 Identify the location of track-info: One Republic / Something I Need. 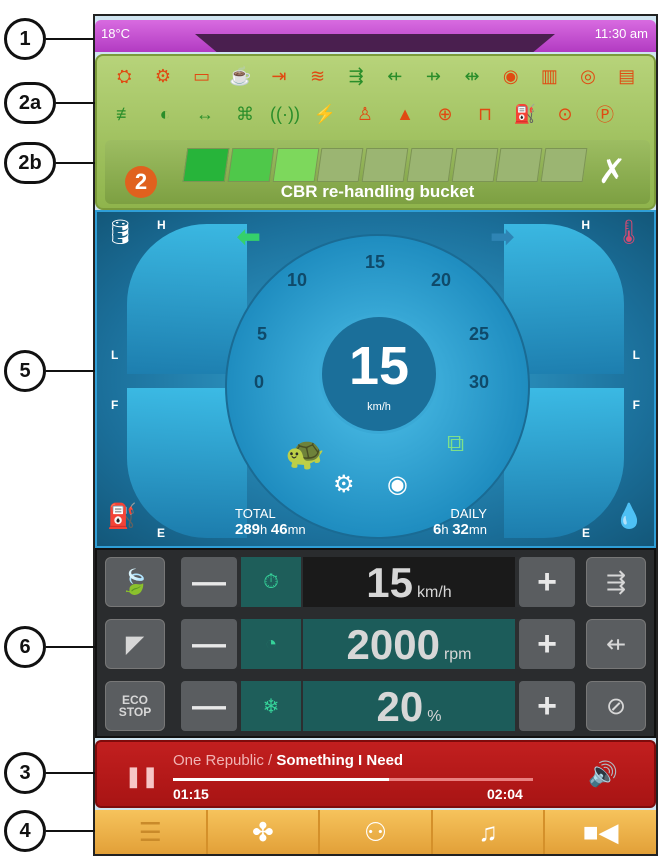
(288, 760).